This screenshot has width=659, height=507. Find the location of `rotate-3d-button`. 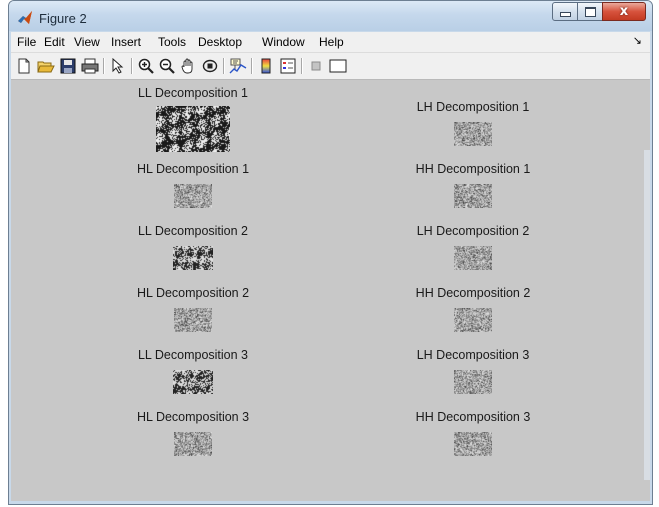

rotate-3d-button is located at coordinates (210, 66).